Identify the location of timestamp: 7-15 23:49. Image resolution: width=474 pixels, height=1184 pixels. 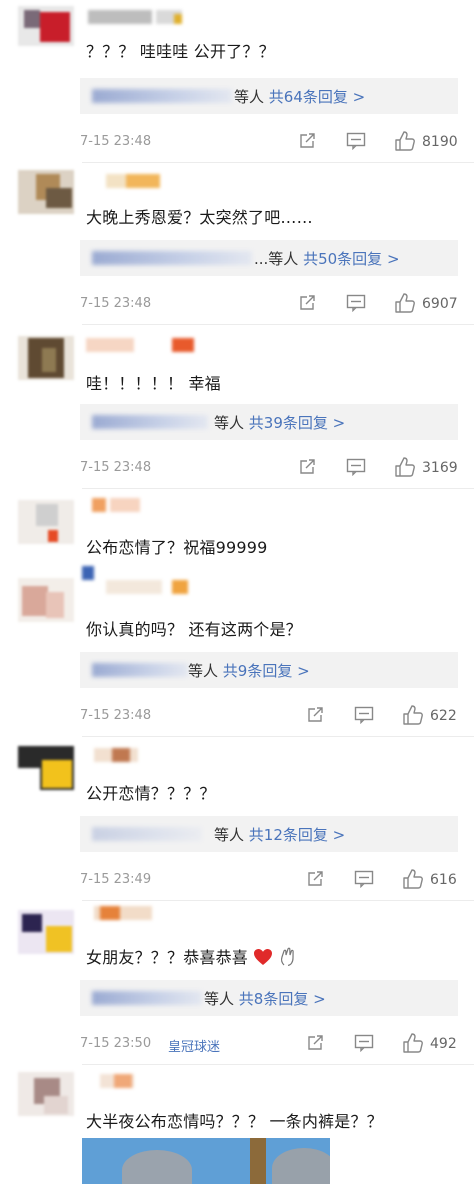
(116, 879).